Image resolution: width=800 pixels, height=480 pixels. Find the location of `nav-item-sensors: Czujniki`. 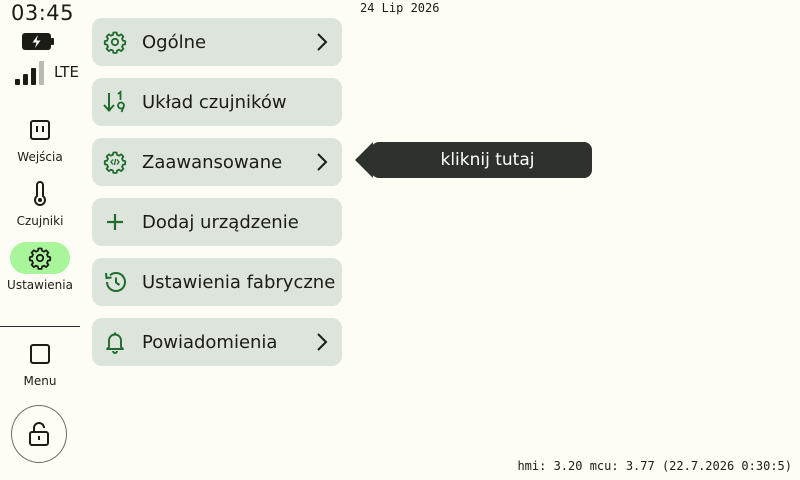

nav-item-sensors: Czujniki is located at coordinates (40, 203).